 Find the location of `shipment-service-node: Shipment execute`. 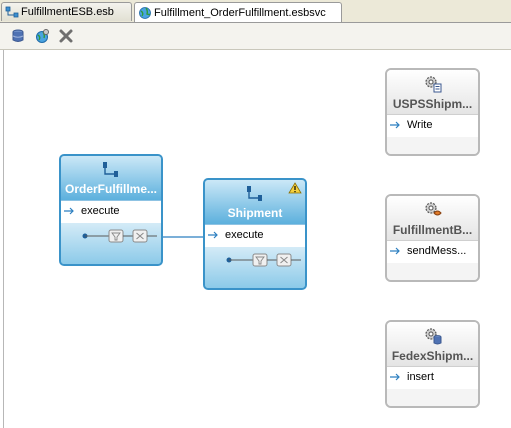

shipment-service-node: Shipment execute is located at coordinates (255, 234).